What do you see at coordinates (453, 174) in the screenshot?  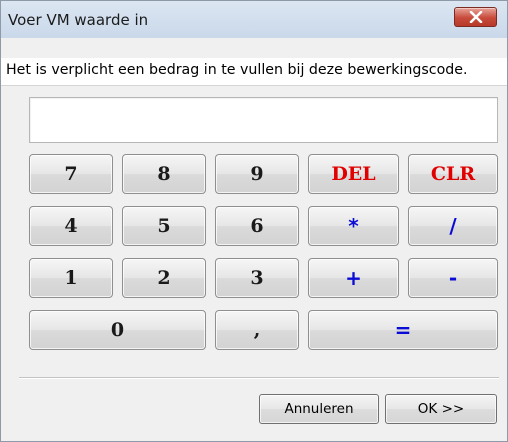 I see `key-clr: CLR` at bounding box center [453, 174].